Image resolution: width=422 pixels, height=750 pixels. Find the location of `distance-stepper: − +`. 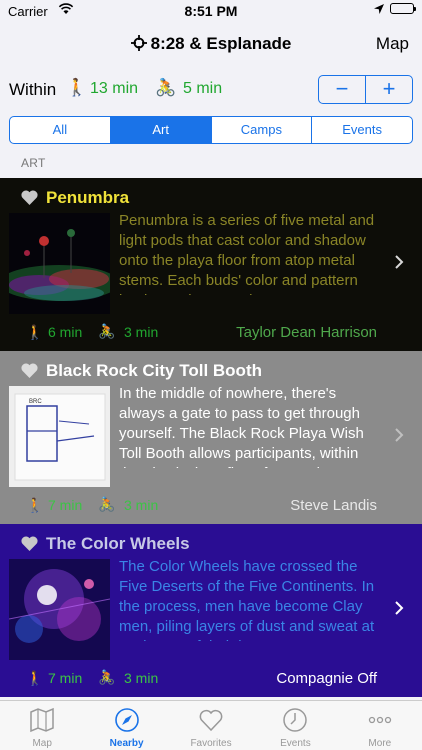

distance-stepper: − + is located at coordinates (365, 89).